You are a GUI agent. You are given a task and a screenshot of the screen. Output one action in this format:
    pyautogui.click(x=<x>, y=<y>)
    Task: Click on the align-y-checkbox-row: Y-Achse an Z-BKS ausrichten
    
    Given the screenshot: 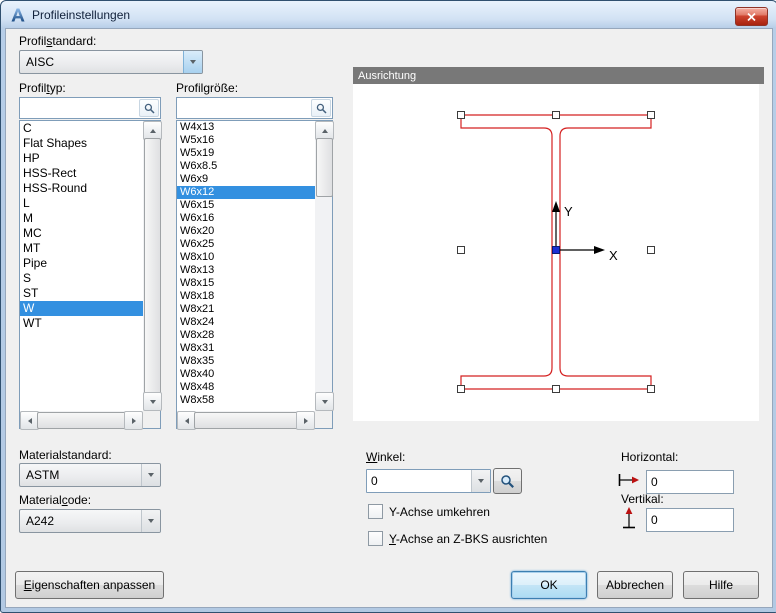 What is the action you would take?
    pyautogui.click(x=457, y=538)
    